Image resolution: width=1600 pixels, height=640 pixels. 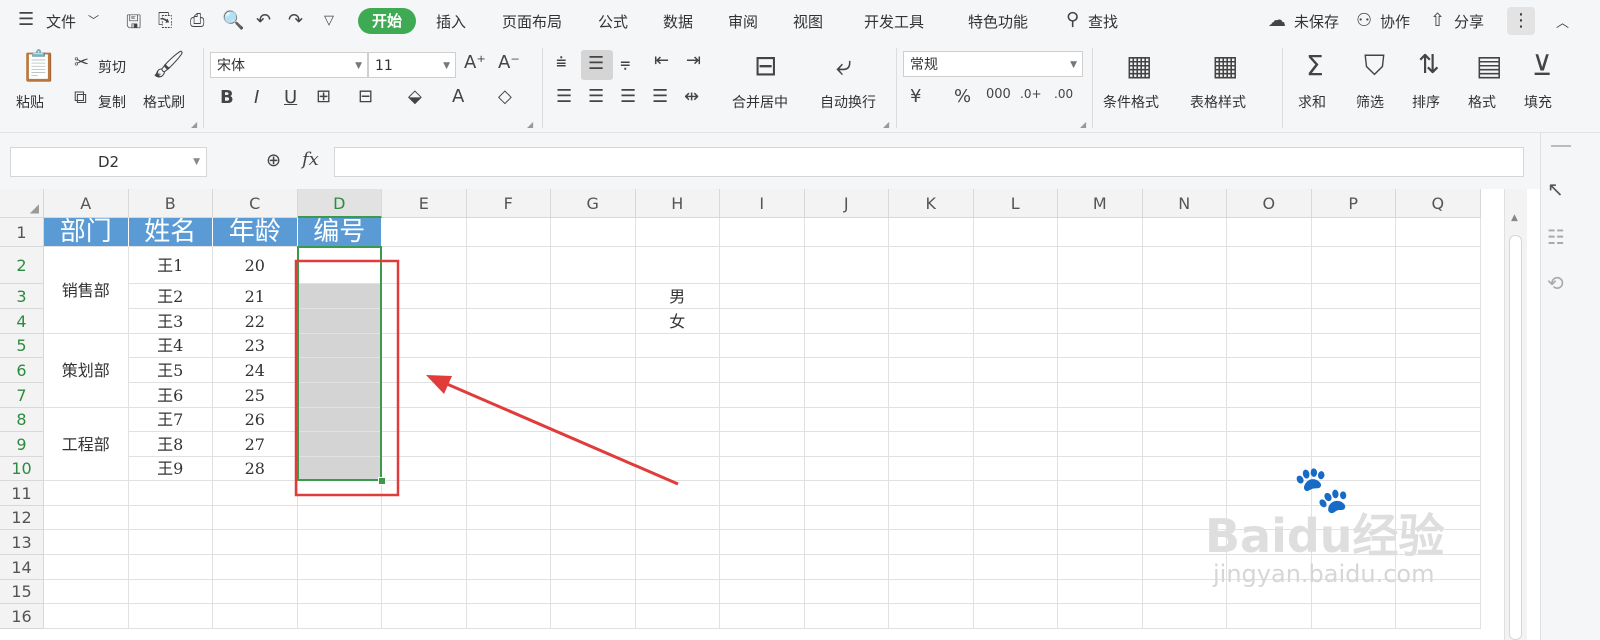 I want to click on annotation-arrow-head, so click(x=439, y=384).